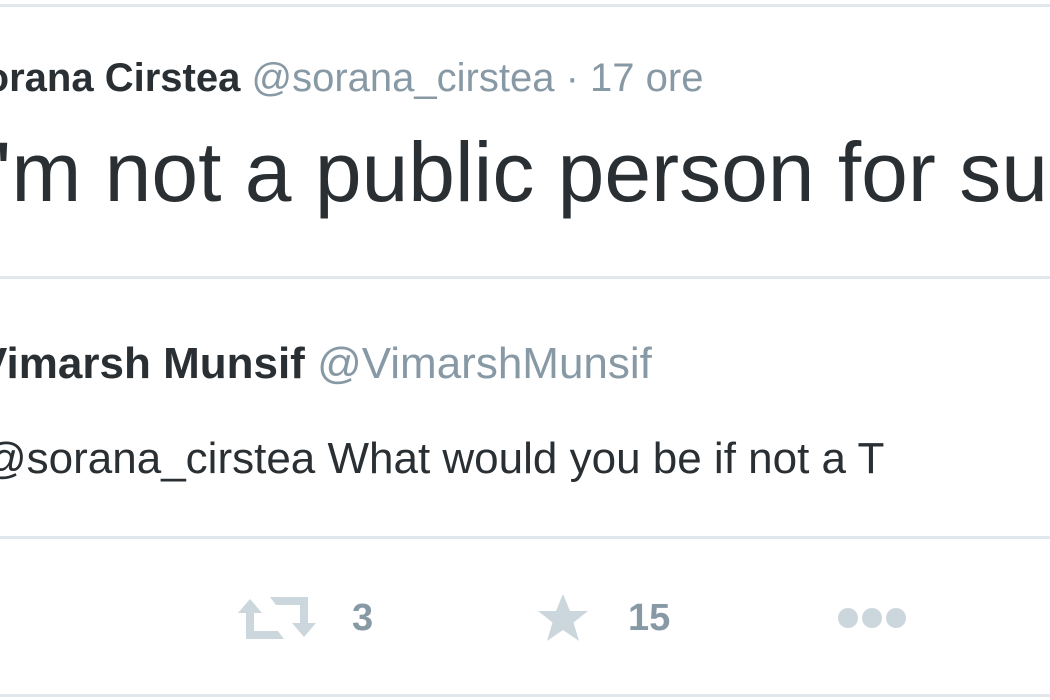 This screenshot has height=700, width=1050. What do you see at coordinates (525, 537) in the screenshot?
I see `actions-divider` at bounding box center [525, 537].